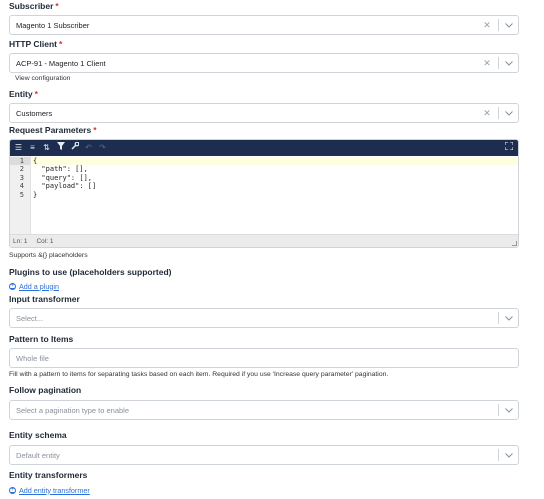 Image resolution: width=544 pixels, height=499 pixels. Describe the element at coordinates (48, 475) in the screenshot. I see `entity-transformers-label: Entity transformers` at that location.